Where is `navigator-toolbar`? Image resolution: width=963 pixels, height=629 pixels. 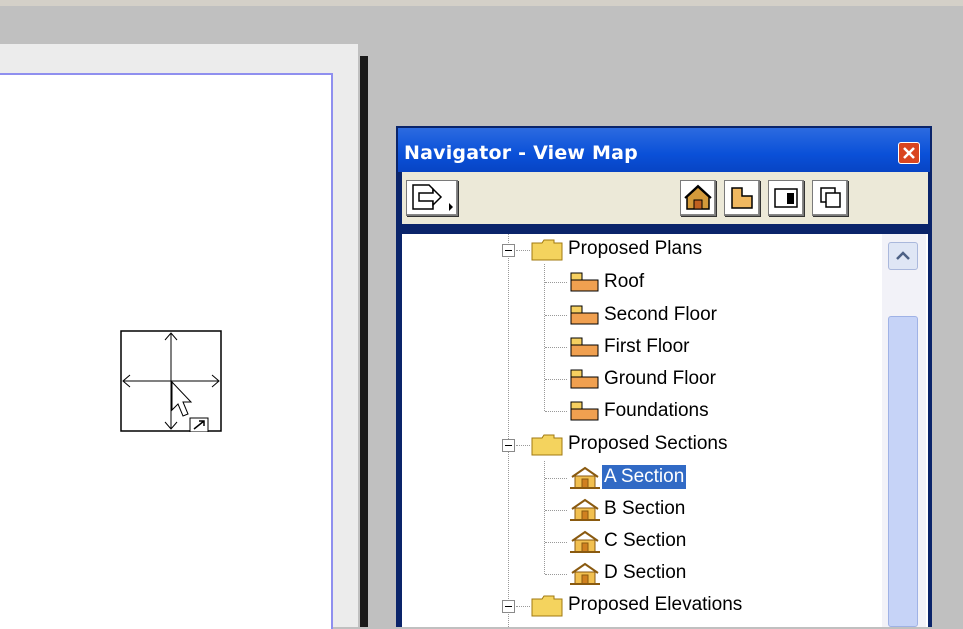
navigator-toolbar is located at coordinates (665, 198).